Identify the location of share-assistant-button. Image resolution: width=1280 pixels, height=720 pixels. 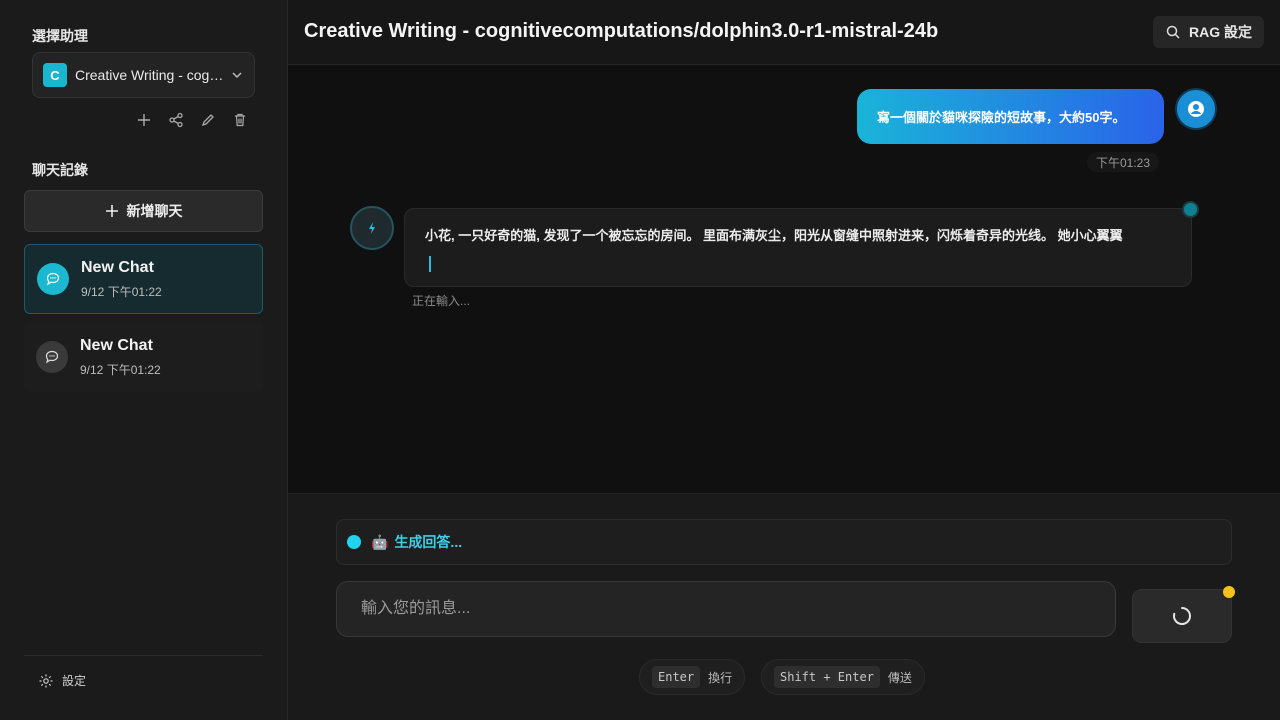
(176, 120).